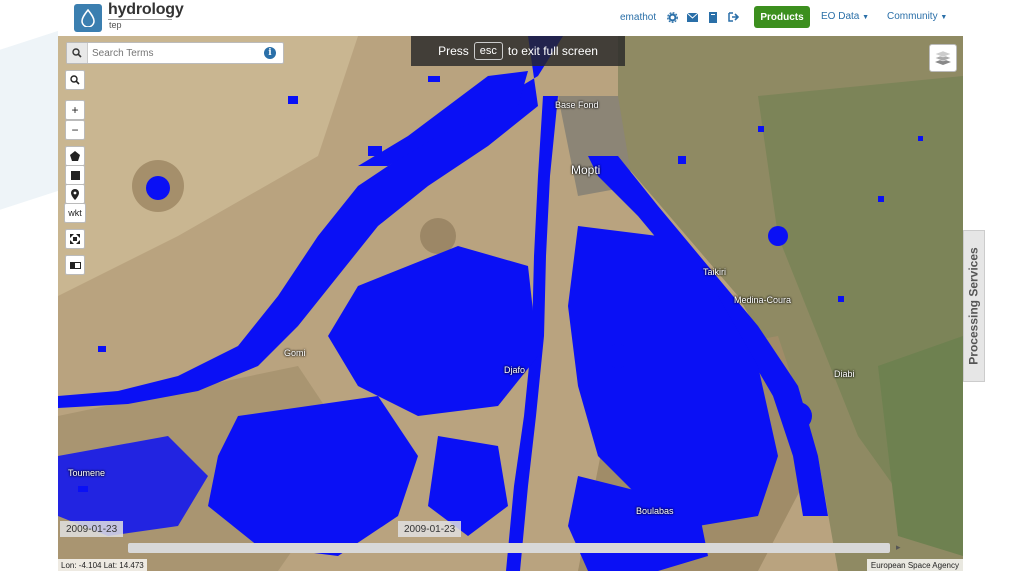 Image resolution: width=1024 pixels, height=576 pixels. I want to click on square-icon, so click(75, 175).